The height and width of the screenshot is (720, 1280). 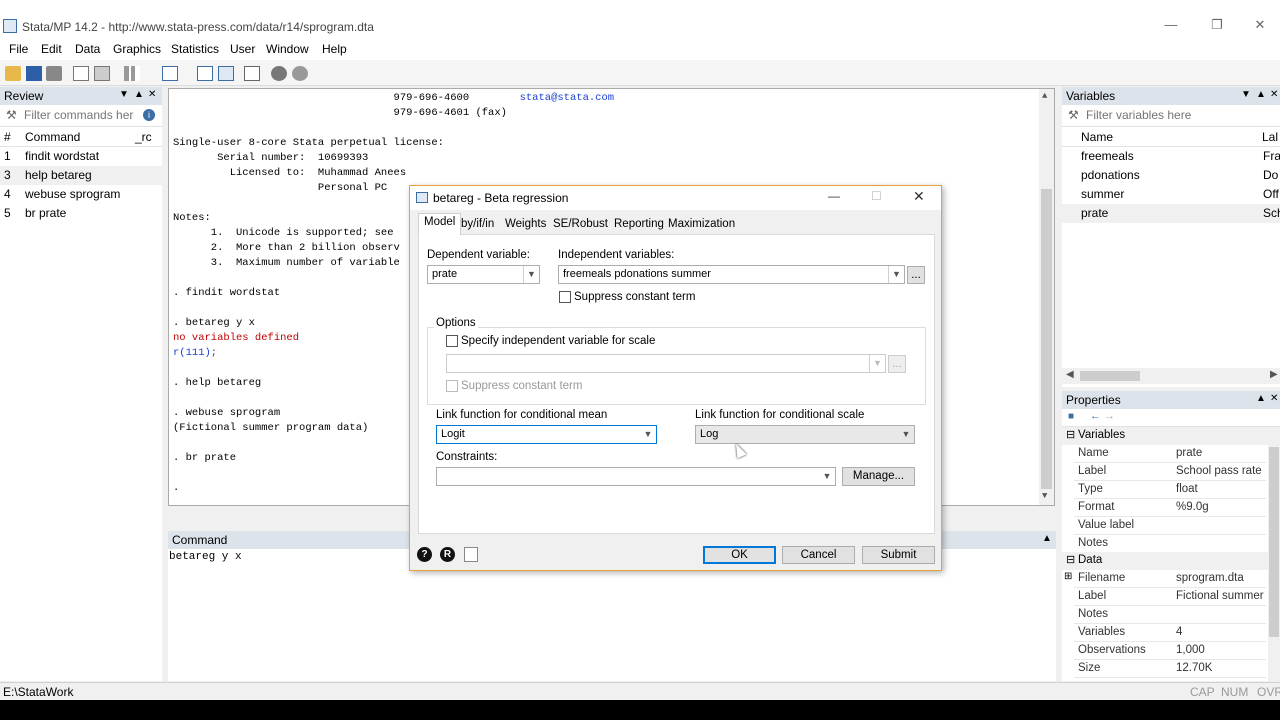 I want to click on menu-graphics: Graphics, so click(x=137, y=49).